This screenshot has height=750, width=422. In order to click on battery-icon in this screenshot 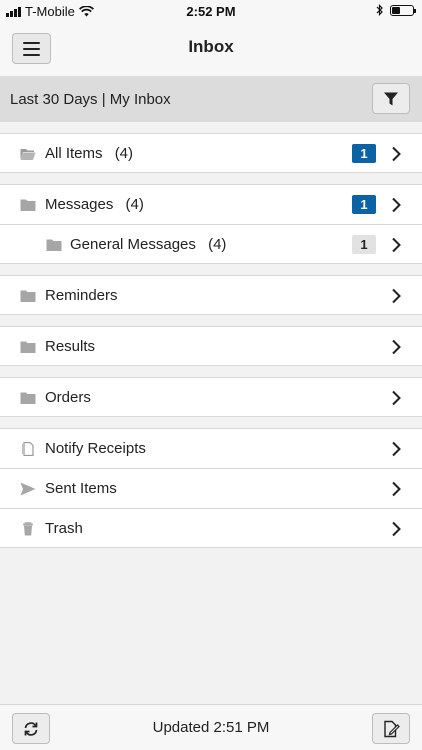, I will do `click(403, 10)`.